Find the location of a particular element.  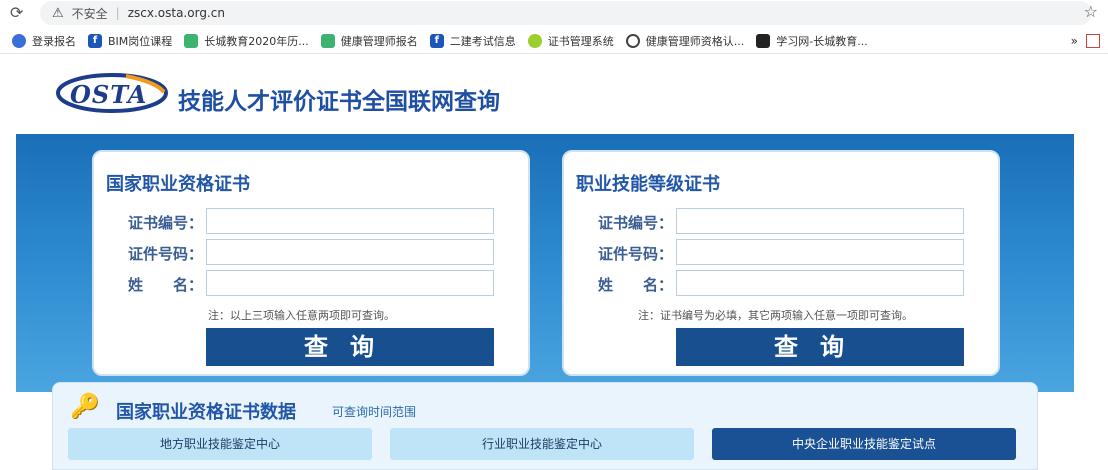

panel-title: 国家职业资格证书 is located at coordinates (178, 184).